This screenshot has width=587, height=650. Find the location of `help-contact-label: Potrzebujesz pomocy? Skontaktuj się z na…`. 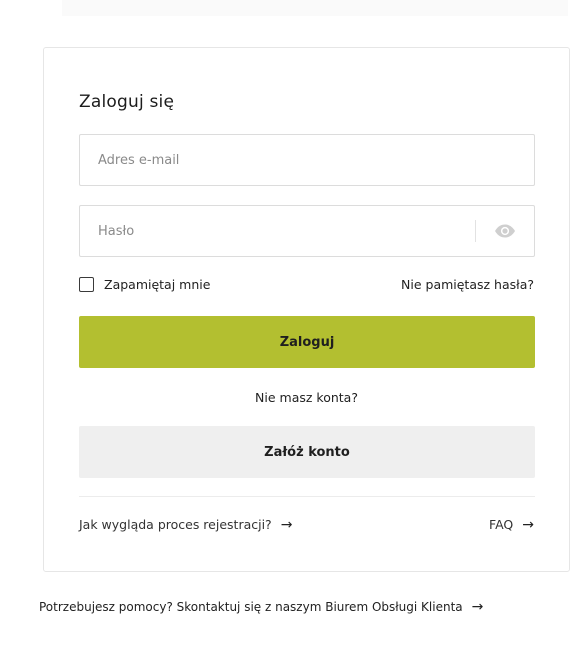

help-contact-label: Potrzebujesz pomocy? Skontaktuj się z na… is located at coordinates (251, 607).